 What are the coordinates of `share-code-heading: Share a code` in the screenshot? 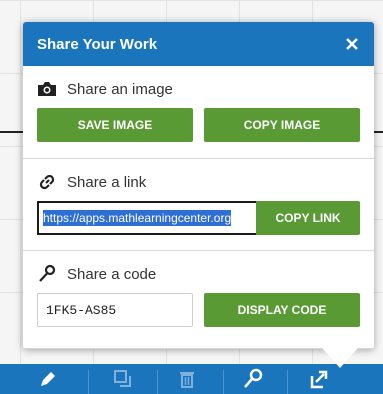 It's located at (112, 274).